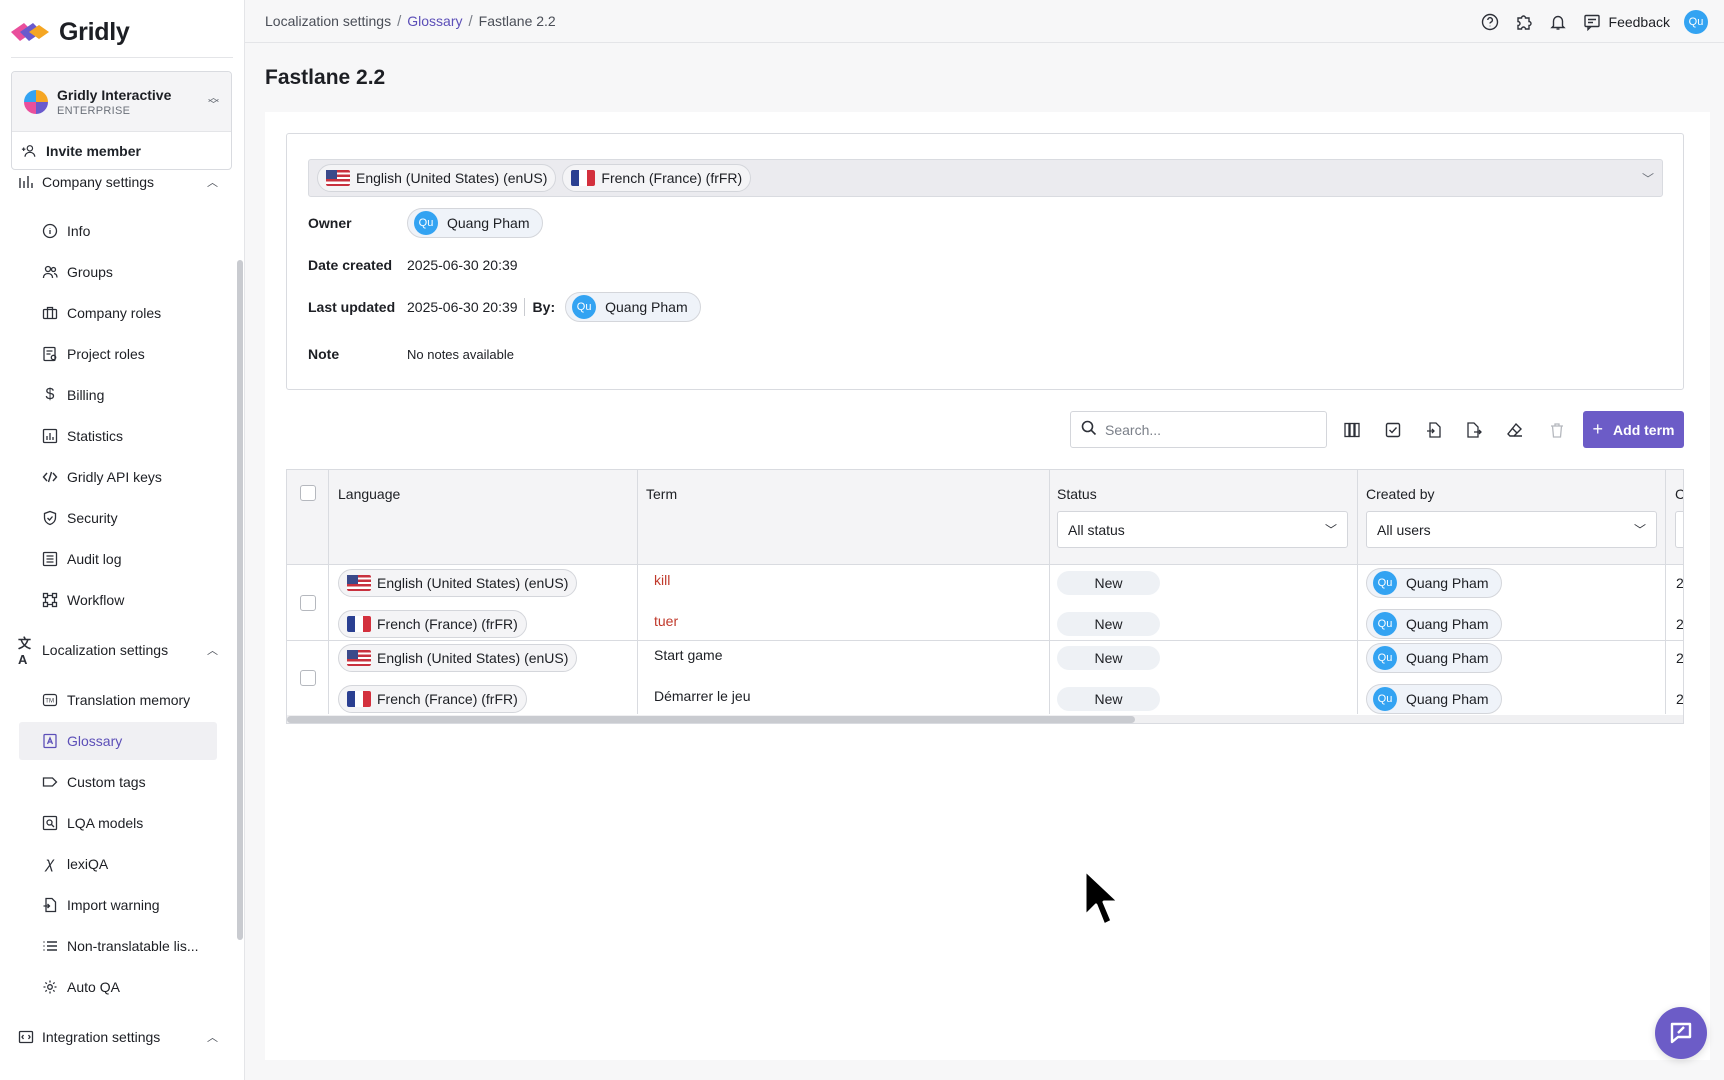  What do you see at coordinates (308, 493) in the screenshot?
I see `select-all-checkbox` at bounding box center [308, 493].